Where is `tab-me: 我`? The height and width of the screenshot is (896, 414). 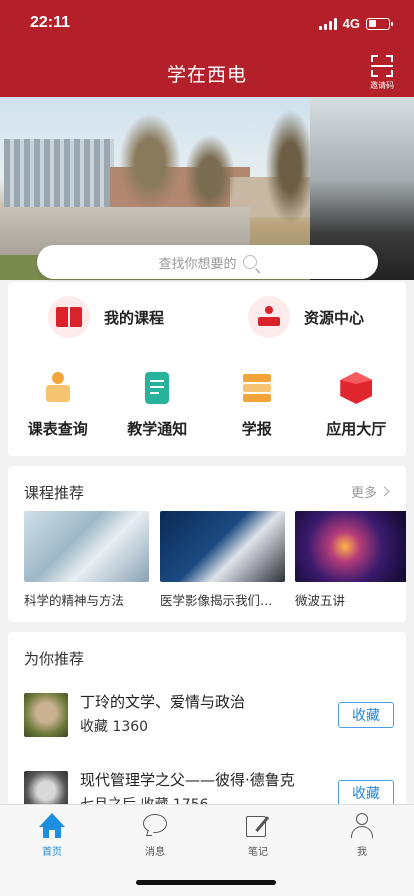
tab-me: 我 is located at coordinates (362, 835).